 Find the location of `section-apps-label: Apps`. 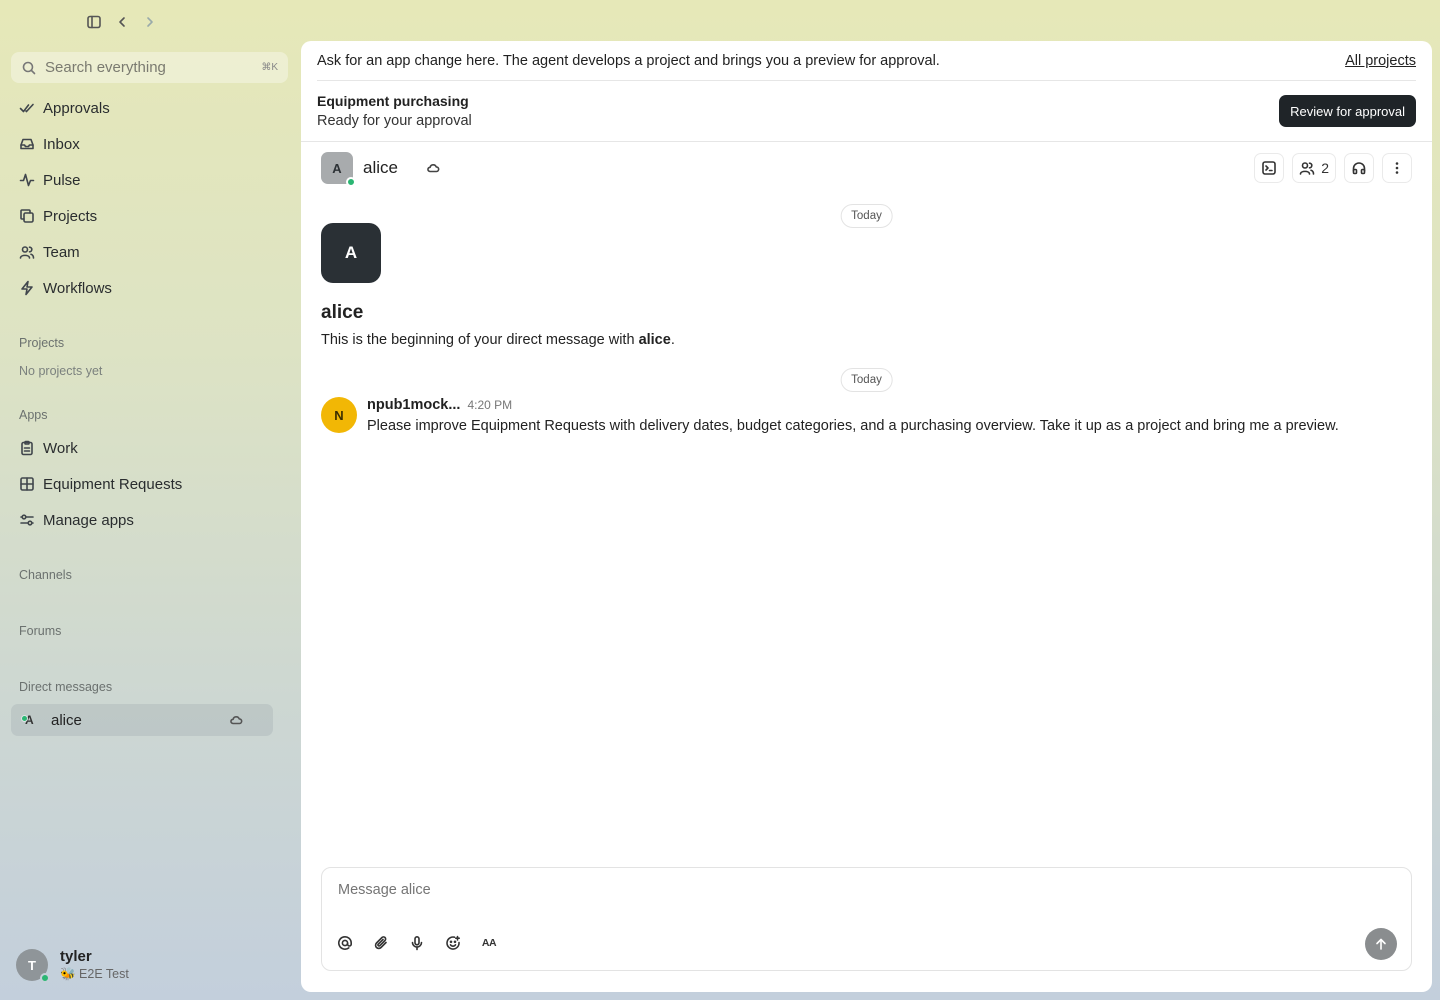

section-apps-label: Apps is located at coordinates (33, 415).